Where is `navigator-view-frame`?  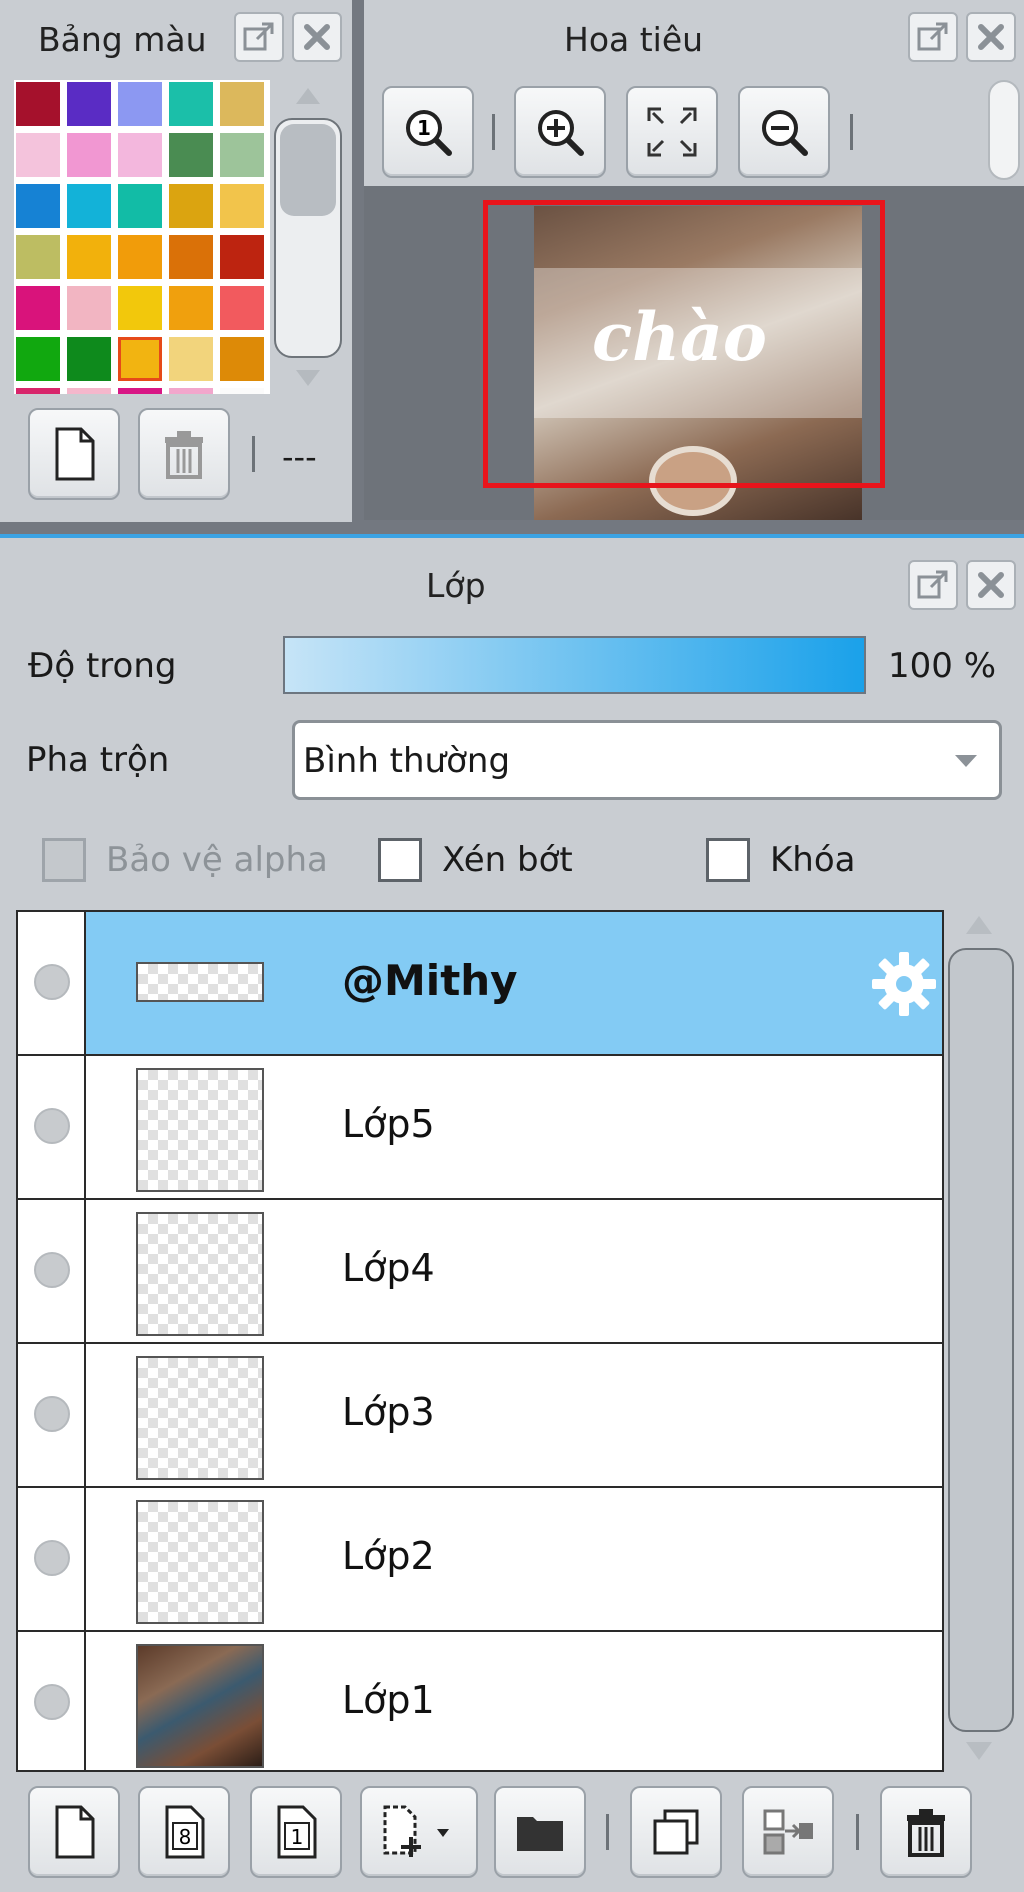
navigator-view-frame is located at coordinates (684, 344).